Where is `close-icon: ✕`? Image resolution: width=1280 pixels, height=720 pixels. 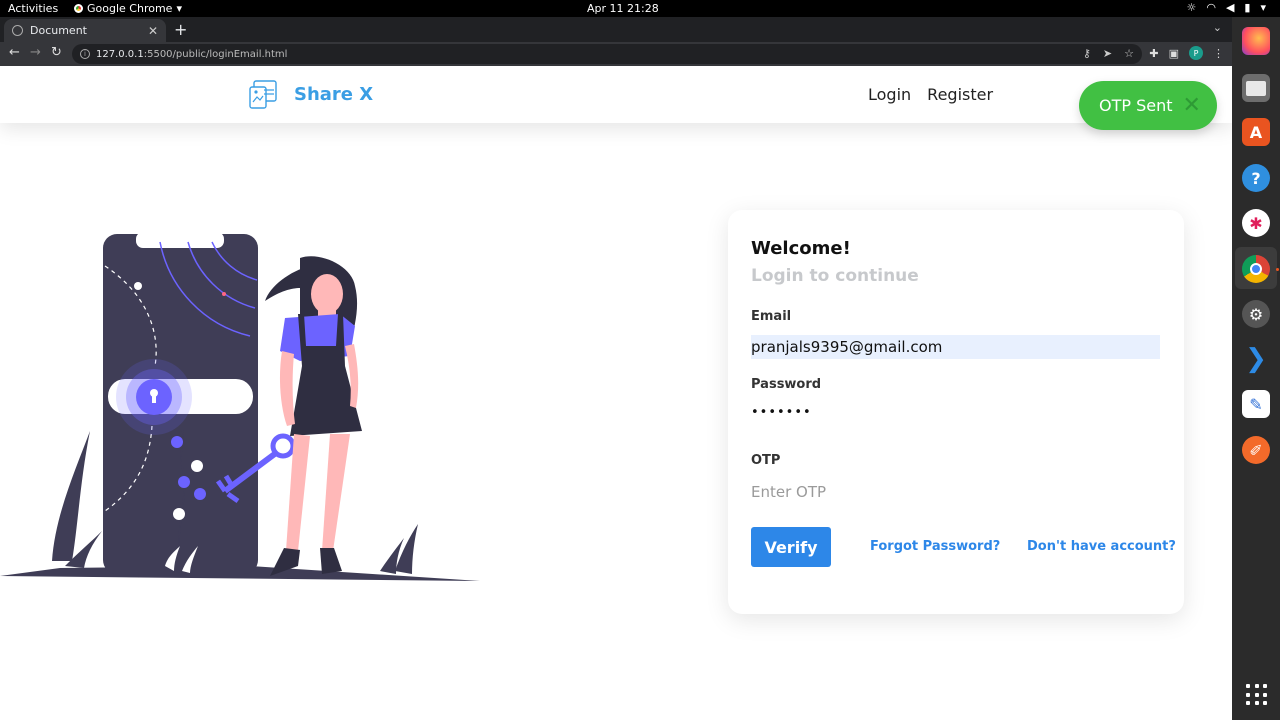 close-icon: ✕ is located at coordinates (1192, 105).